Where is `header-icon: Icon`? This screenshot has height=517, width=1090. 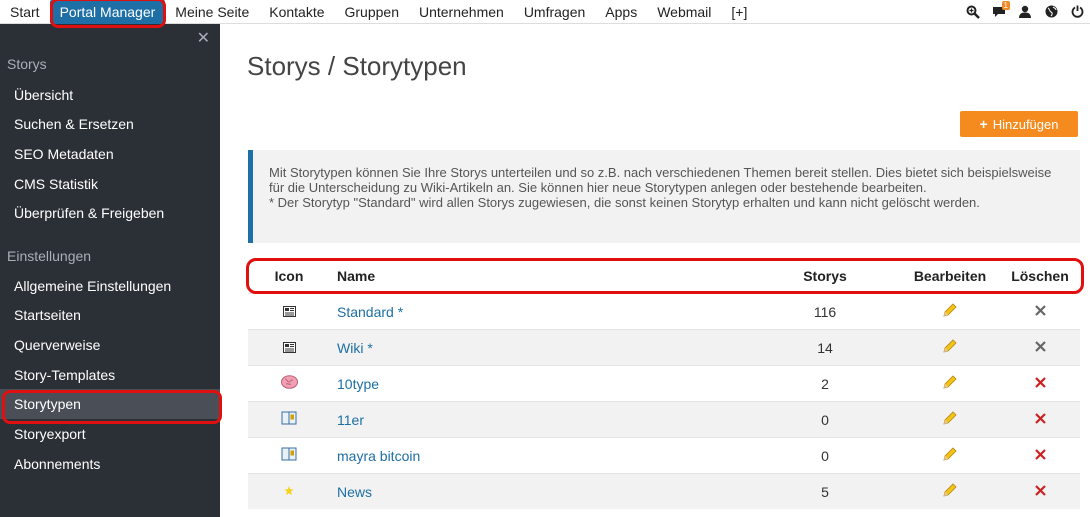
header-icon: Icon is located at coordinates (289, 275).